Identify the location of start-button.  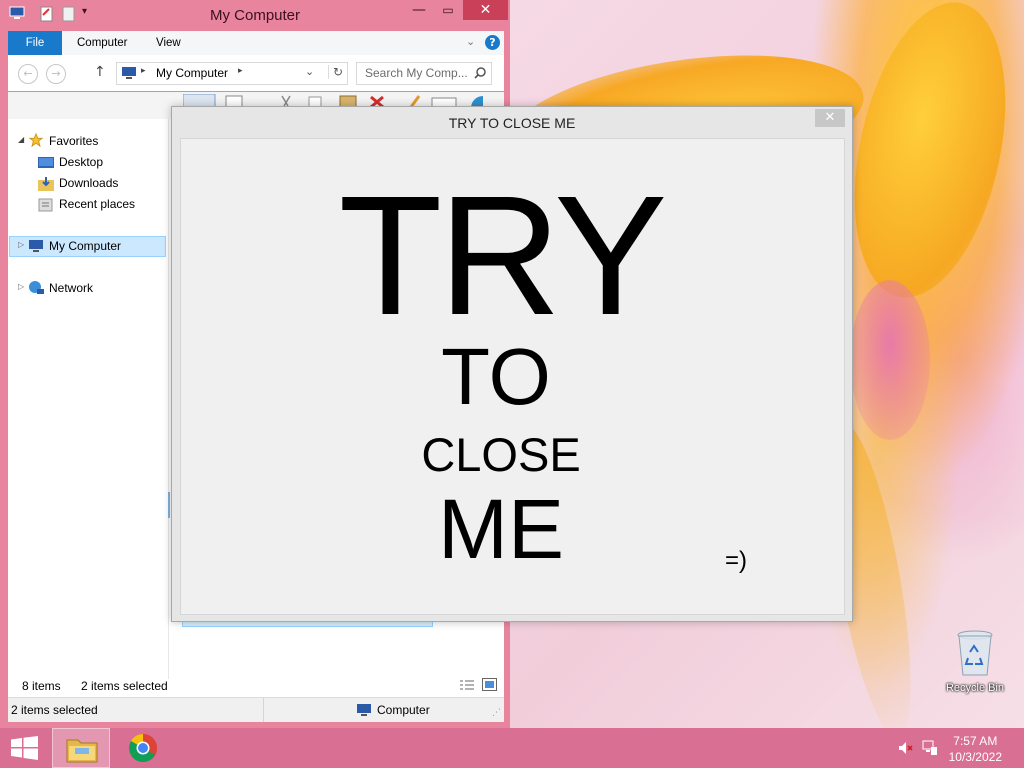
(24, 748).